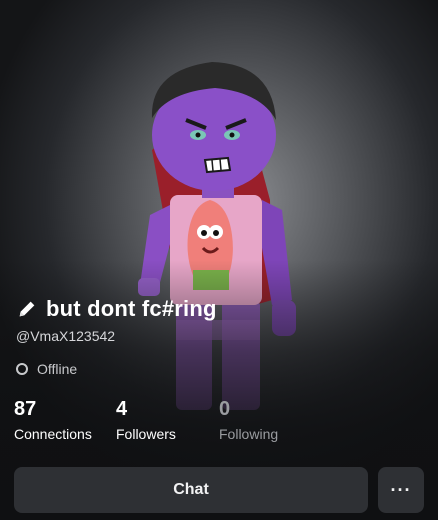  Describe the element at coordinates (146, 434) in the screenshot. I see `followers-label: Followers` at that location.